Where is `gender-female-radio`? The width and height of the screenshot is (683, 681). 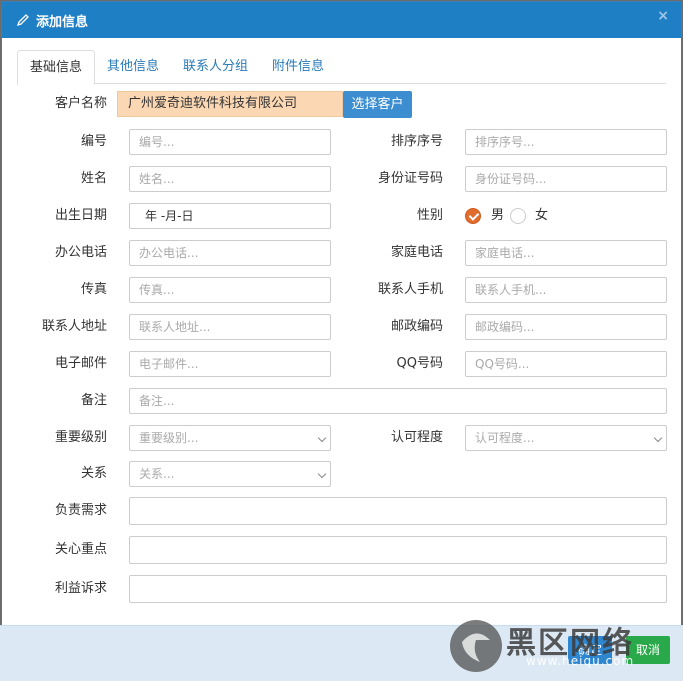
gender-female-radio is located at coordinates (518, 216).